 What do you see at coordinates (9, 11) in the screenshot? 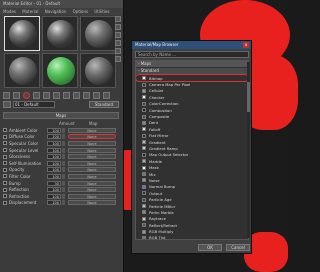
I see `menu-modes: Modes` at bounding box center [9, 11].